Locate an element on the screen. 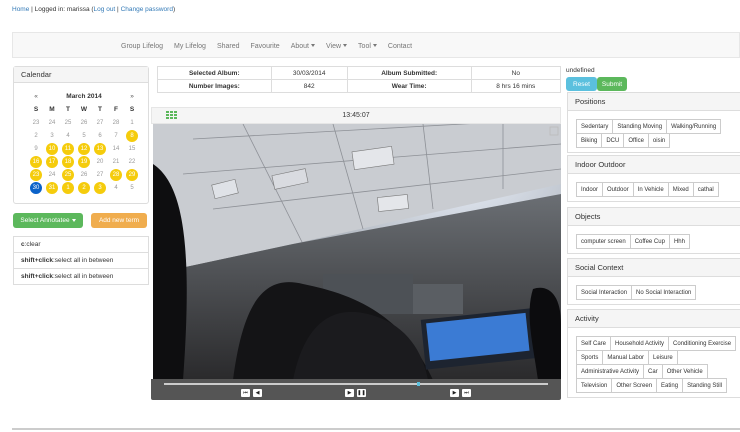 Image resolution: width=740 pixels, height=432 pixels. tag-button: Mixed is located at coordinates (680, 189).